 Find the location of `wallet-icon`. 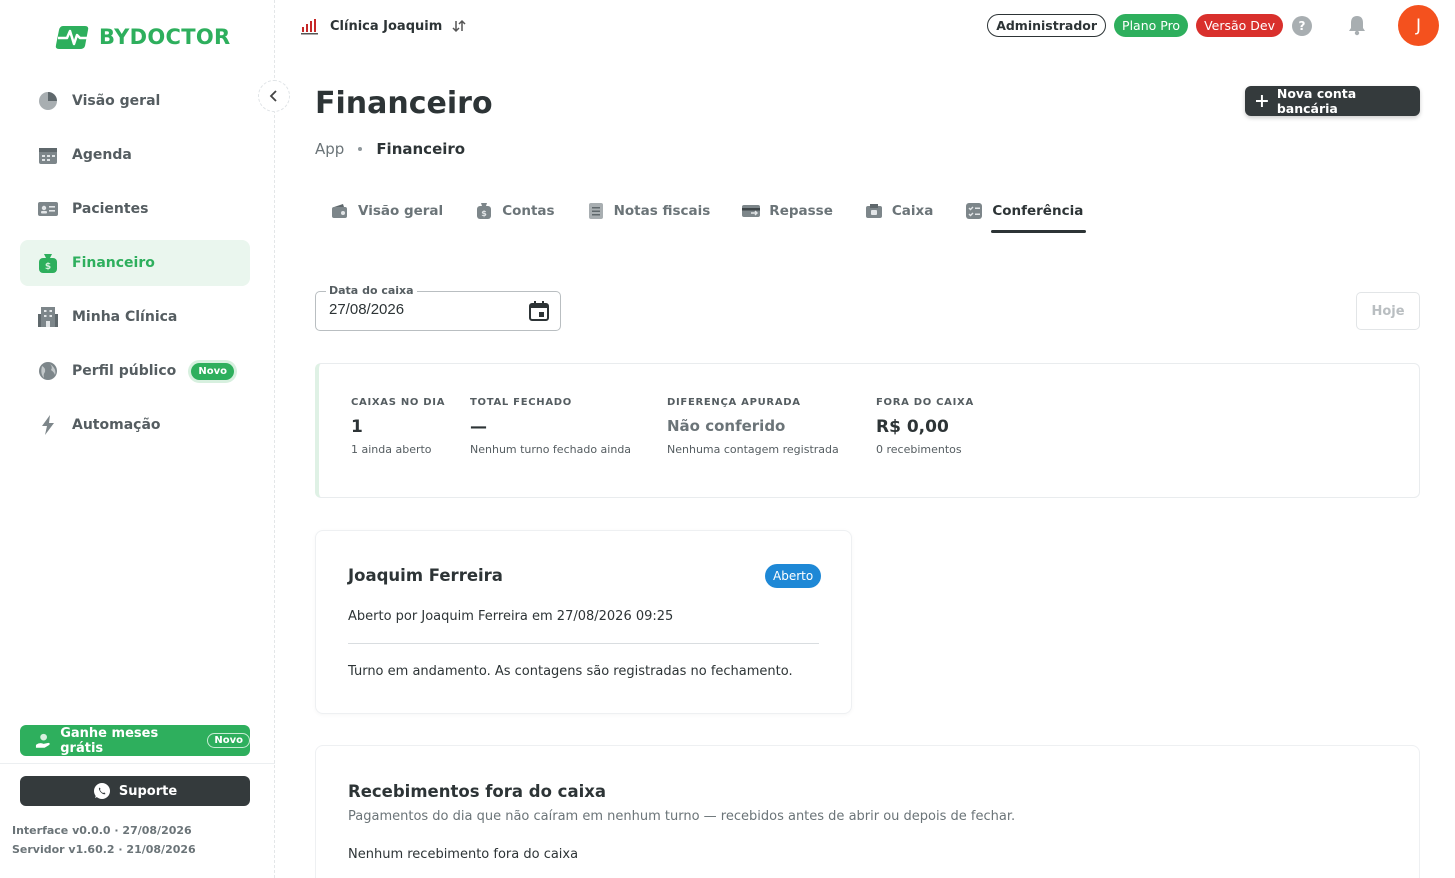

wallet-icon is located at coordinates (340, 211).